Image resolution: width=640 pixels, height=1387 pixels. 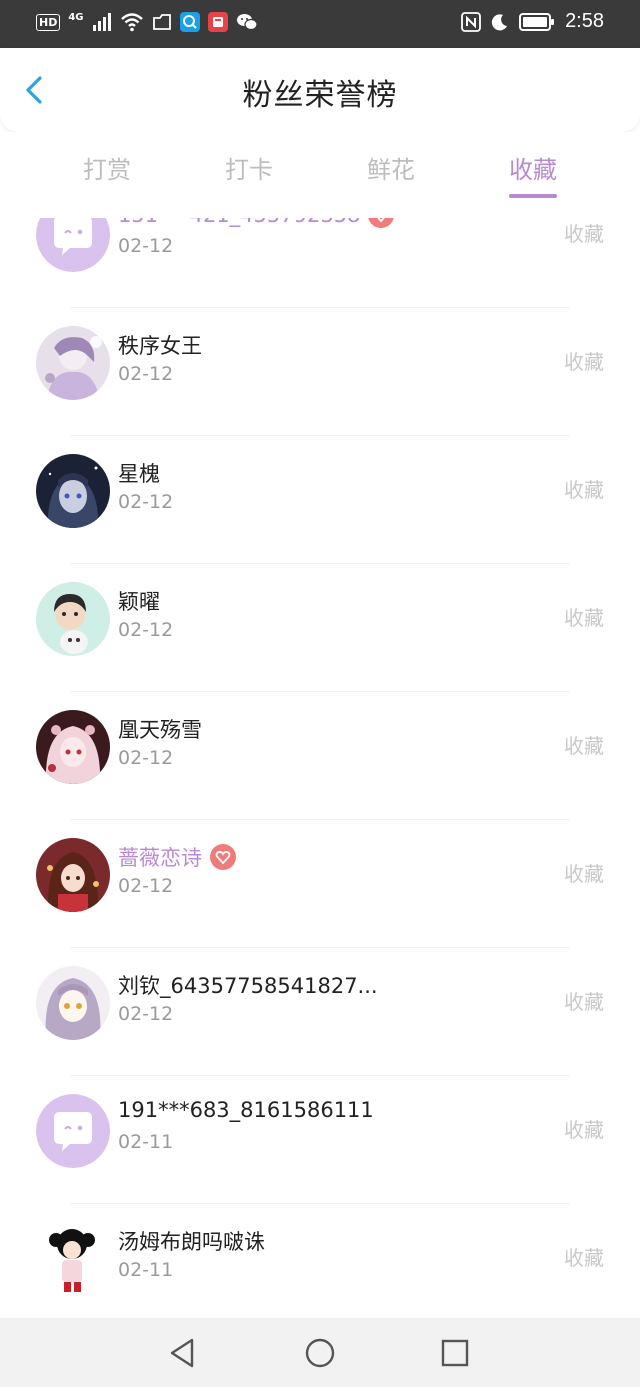 What do you see at coordinates (320, 628) in the screenshot?
I see `list-item: 颖曜 02-12 收藏` at bounding box center [320, 628].